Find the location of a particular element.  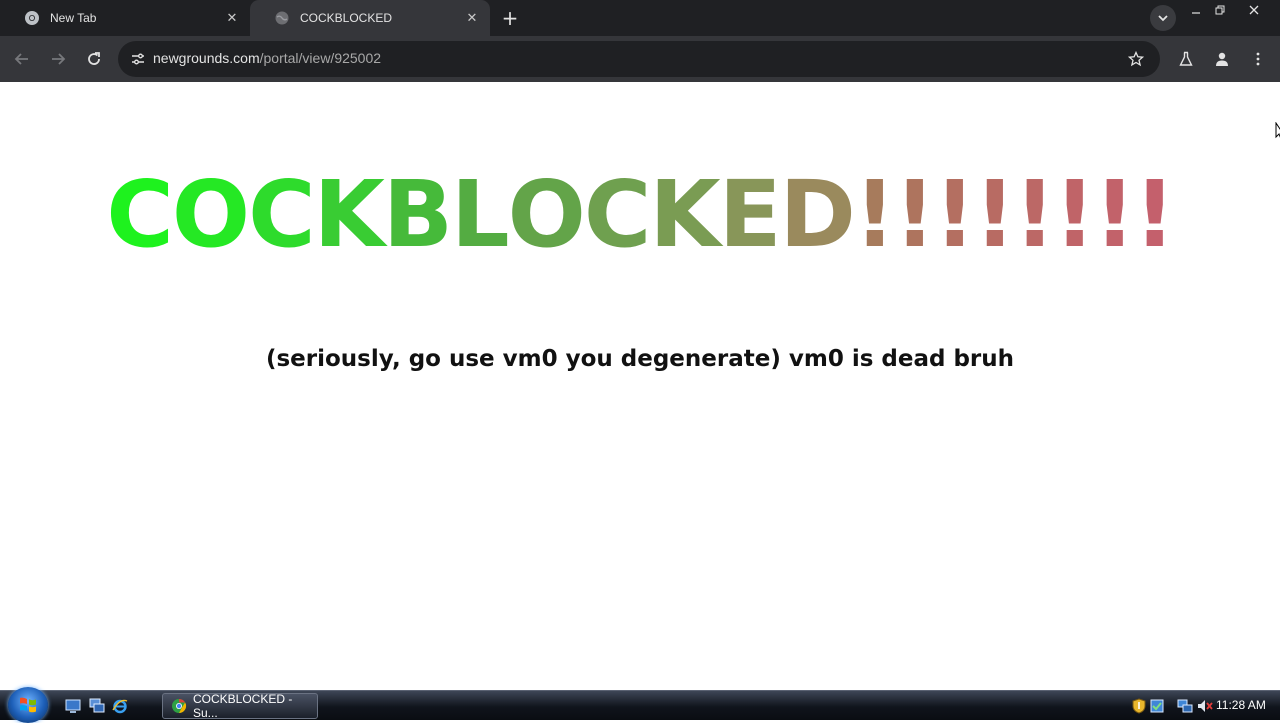

headline-letter: D is located at coordinates (817, 214).